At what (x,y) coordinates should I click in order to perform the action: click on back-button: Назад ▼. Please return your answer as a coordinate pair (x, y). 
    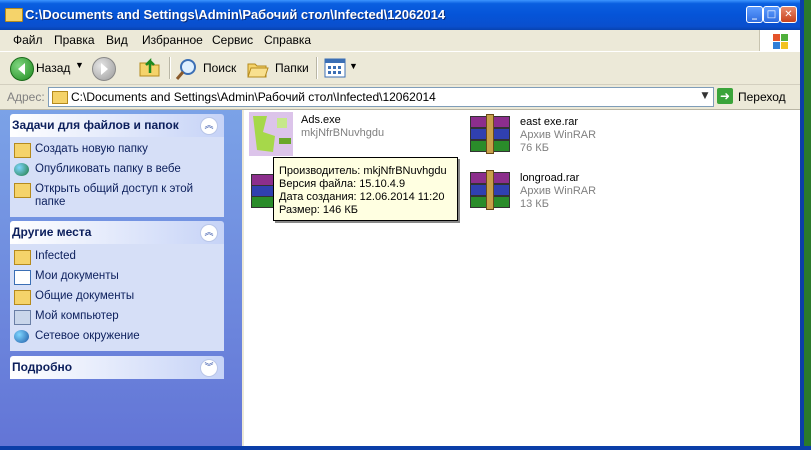
    Looking at the image, I should click on (47, 68).